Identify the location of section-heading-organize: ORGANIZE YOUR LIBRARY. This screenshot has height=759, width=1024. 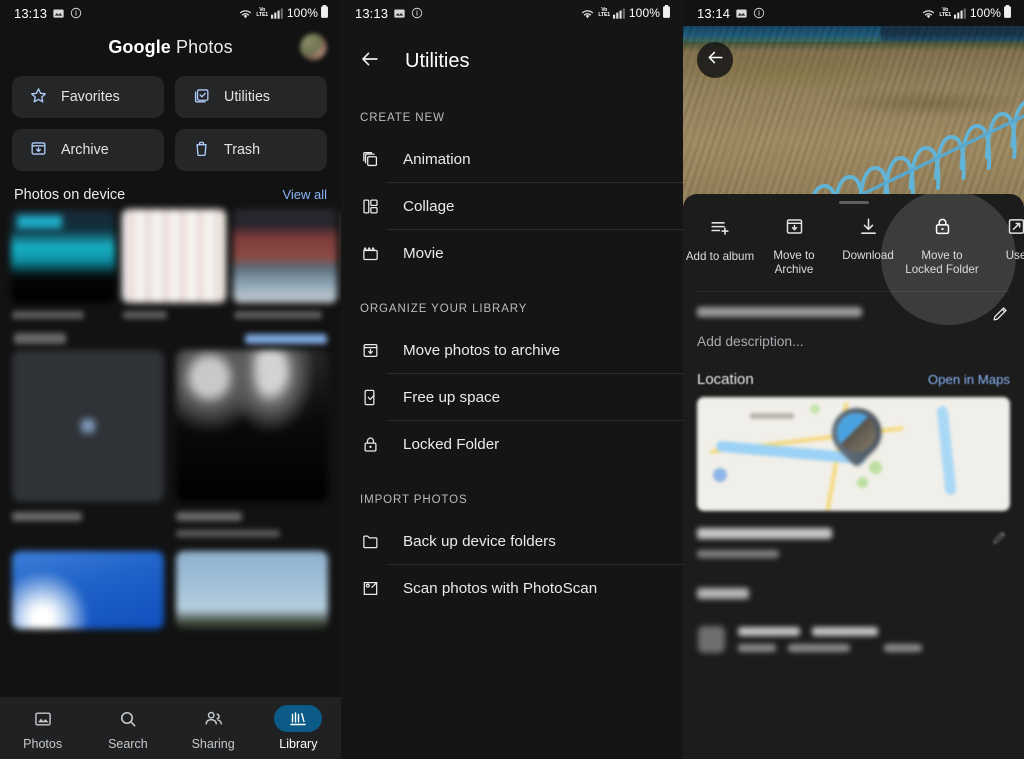
(444, 309).